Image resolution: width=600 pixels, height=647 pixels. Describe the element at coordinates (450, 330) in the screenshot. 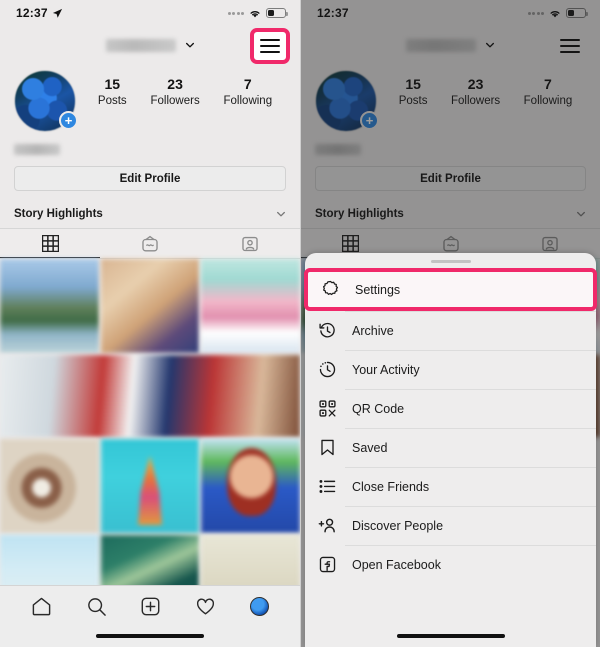

I see `menu-item-archive: Archive` at that location.